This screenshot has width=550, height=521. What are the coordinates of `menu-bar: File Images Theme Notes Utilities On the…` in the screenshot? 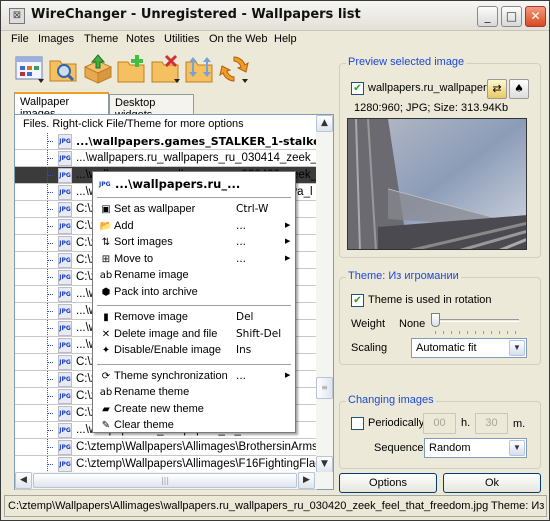 It's located at (275, 40).